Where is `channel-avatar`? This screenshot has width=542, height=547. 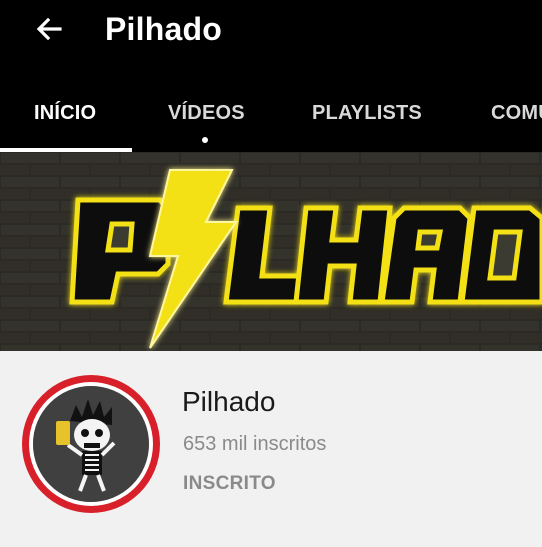 channel-avatar is located at coordinates (91, 444).